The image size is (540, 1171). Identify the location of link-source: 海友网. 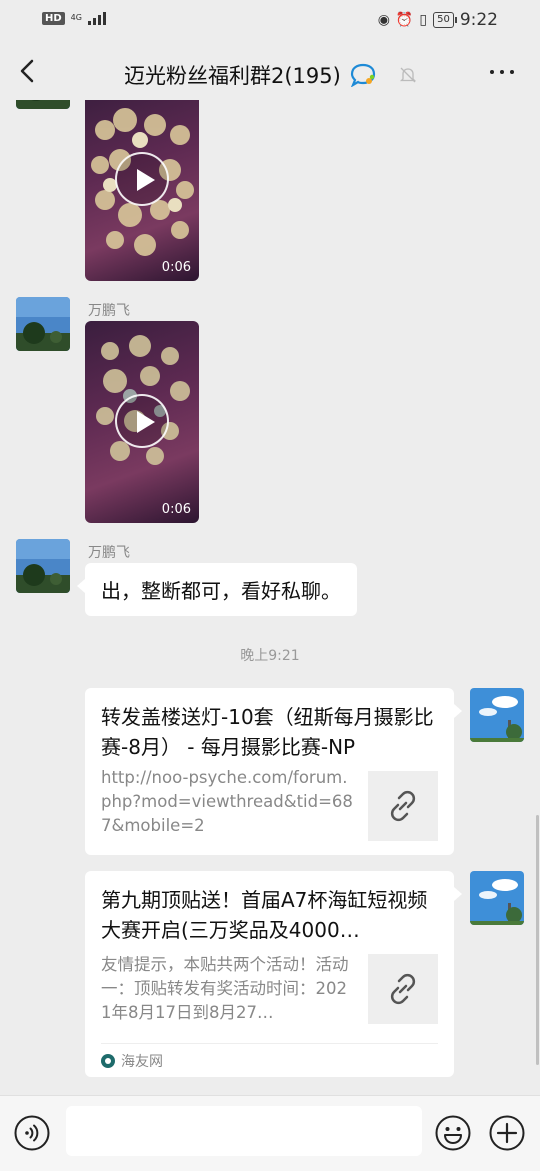
(132, 1061).